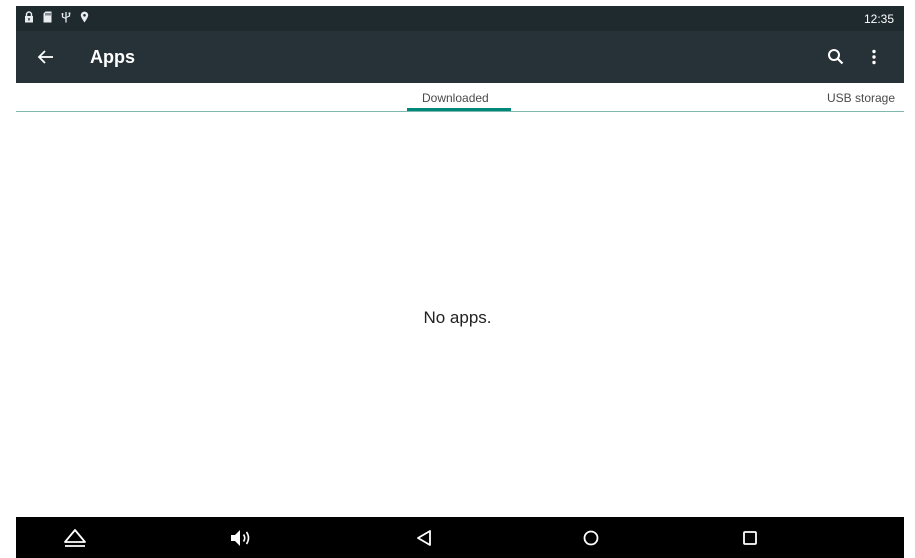 The image size is (915, 558). I want to click on overflow-menu-button, so click(874, 57).